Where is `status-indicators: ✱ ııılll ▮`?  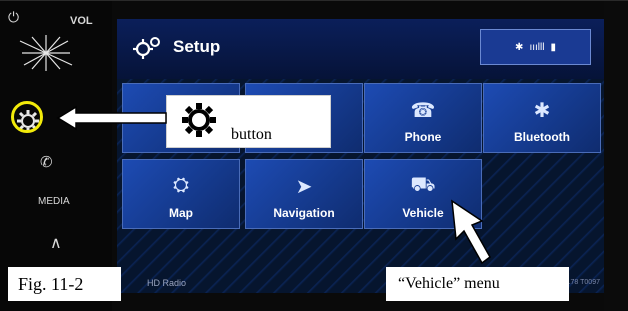 status-indicators: ✱ ııılll ▮ is located at coordinates (535, 47).